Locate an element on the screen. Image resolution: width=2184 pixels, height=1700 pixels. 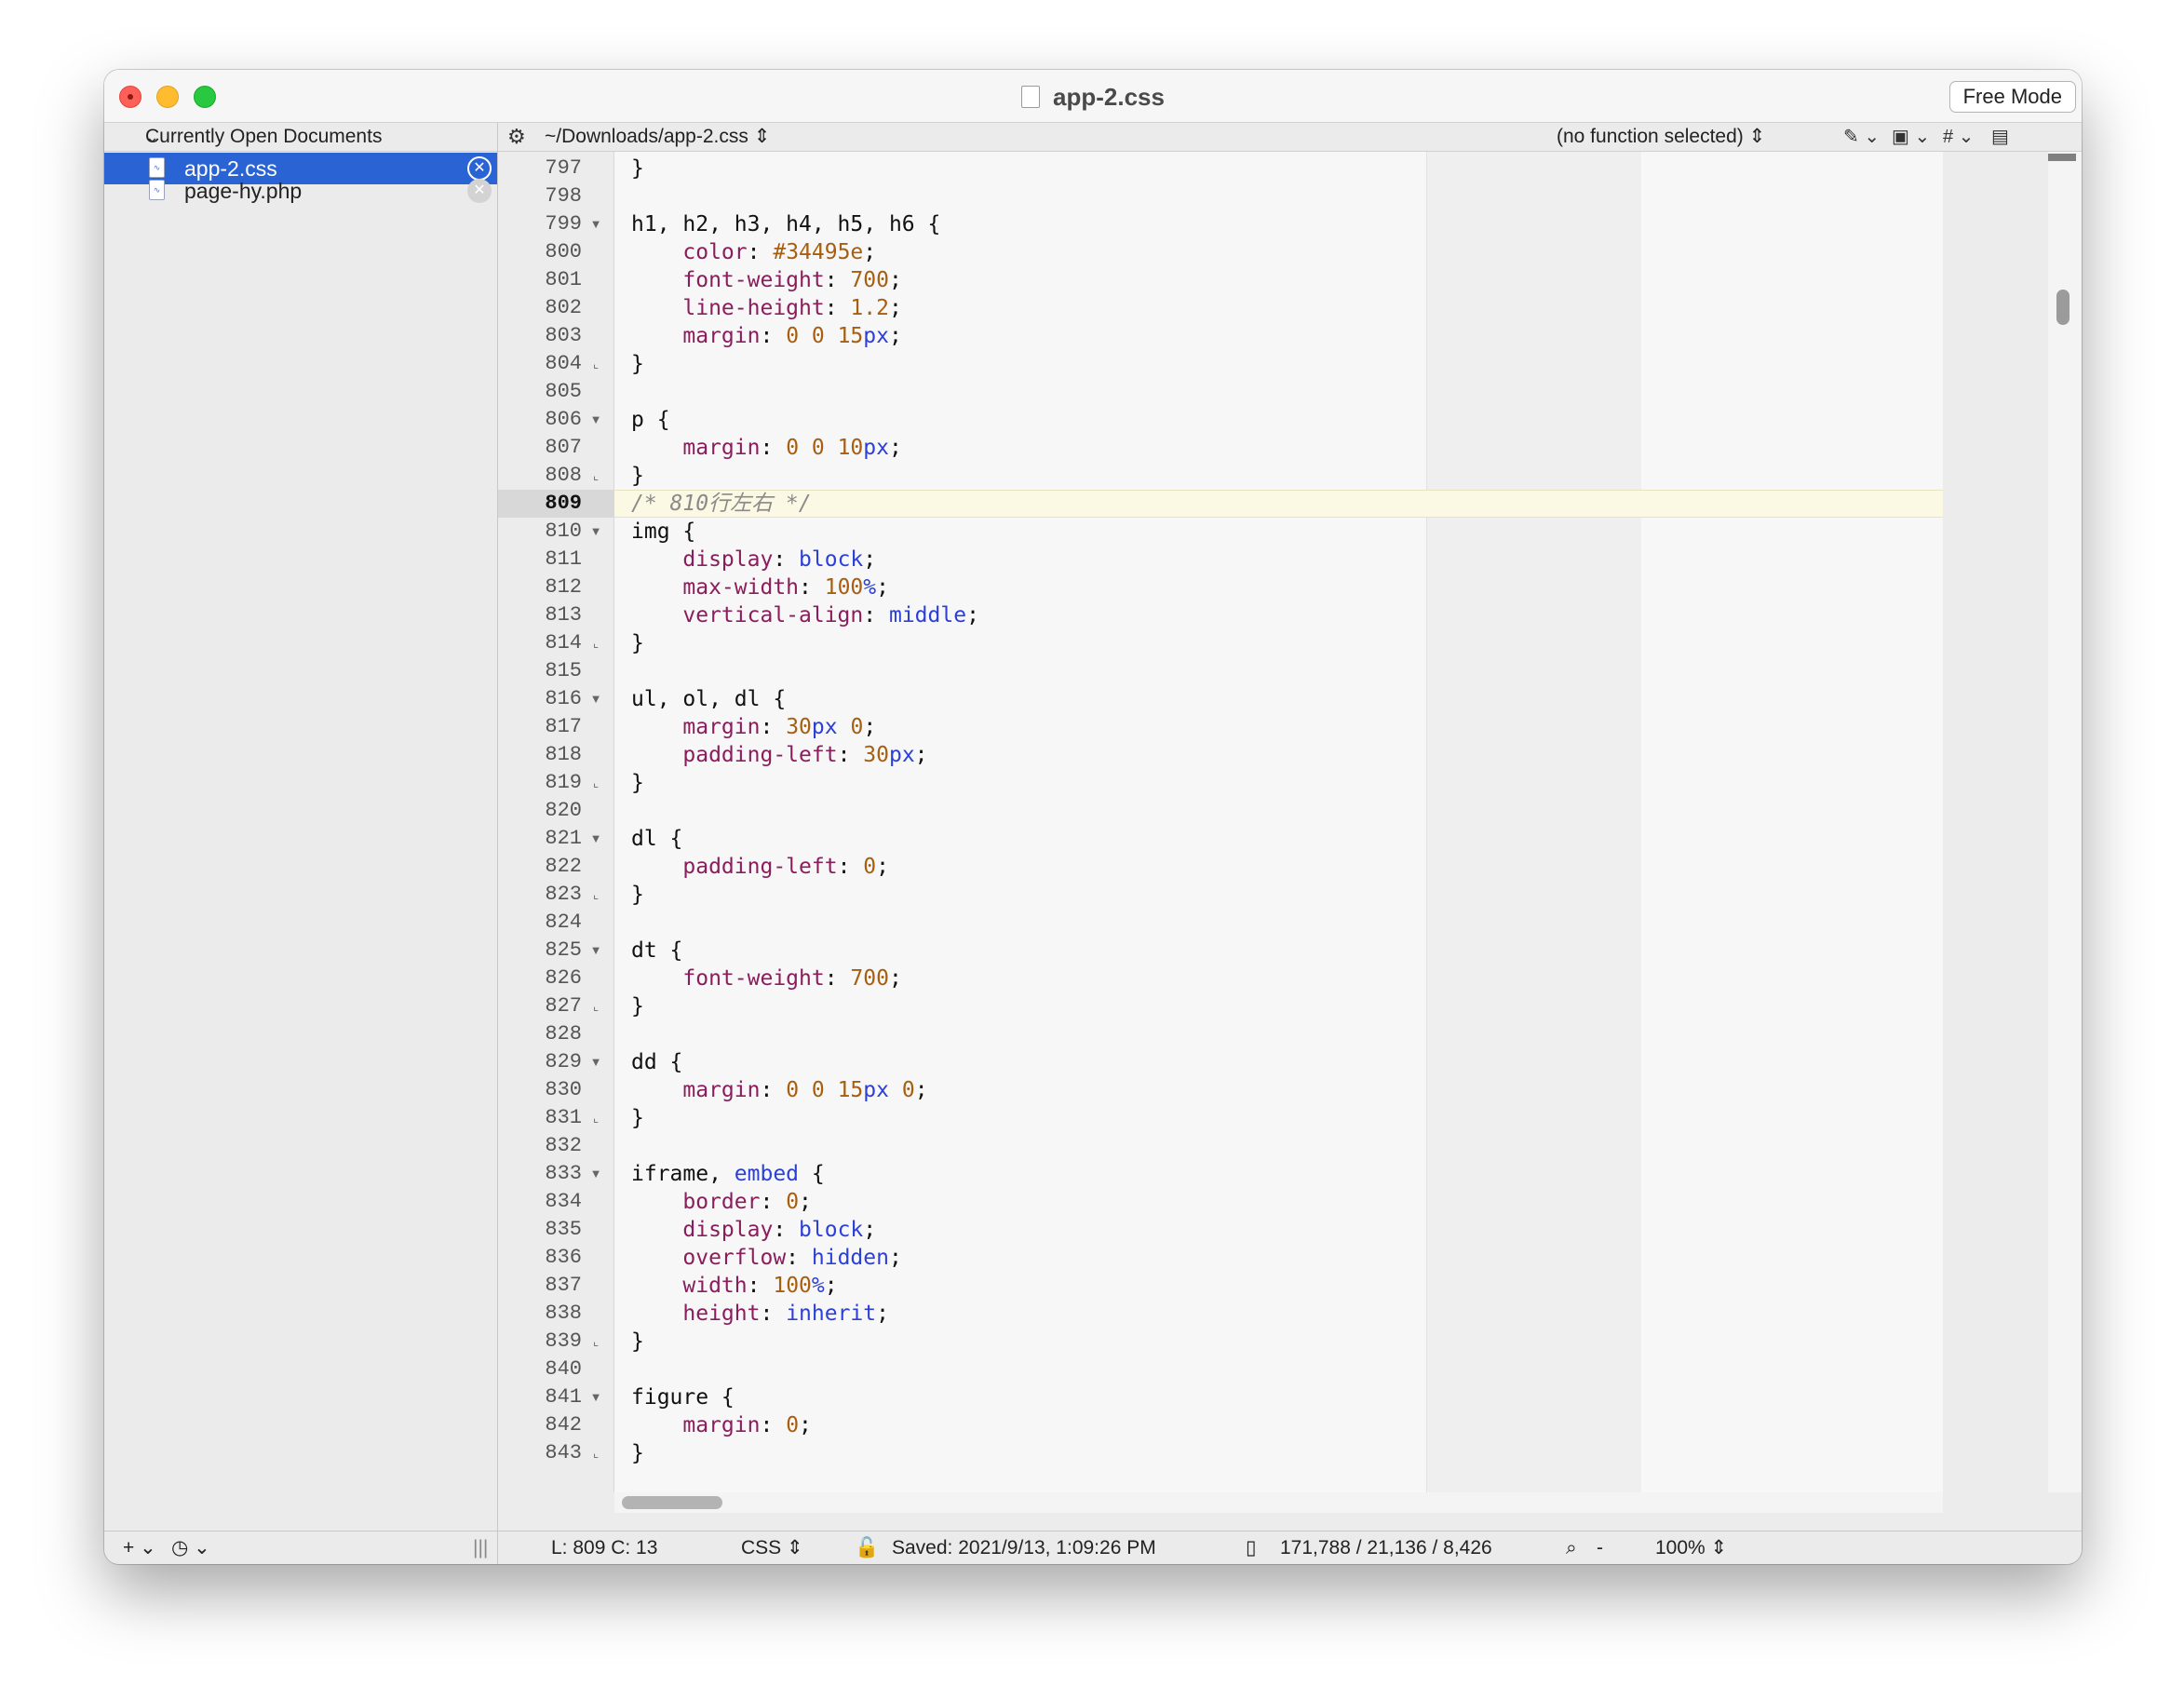
code-line: margin: 0 0 15px; is located at coordinates (792, 336).